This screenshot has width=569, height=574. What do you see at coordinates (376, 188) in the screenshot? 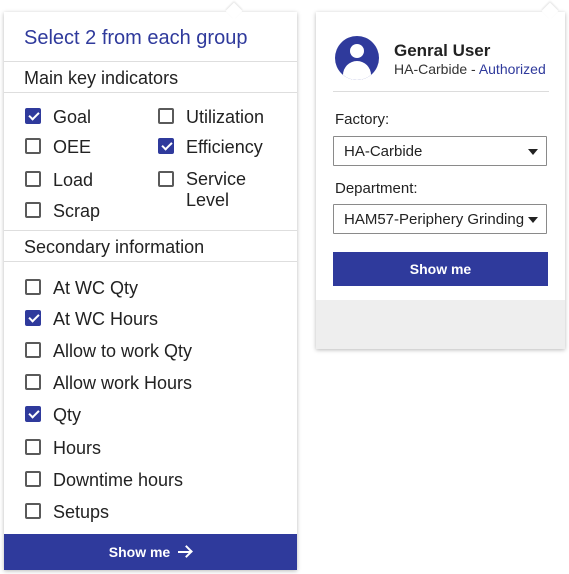
I see `department-label: Department:` at bounding box center [376, 188].